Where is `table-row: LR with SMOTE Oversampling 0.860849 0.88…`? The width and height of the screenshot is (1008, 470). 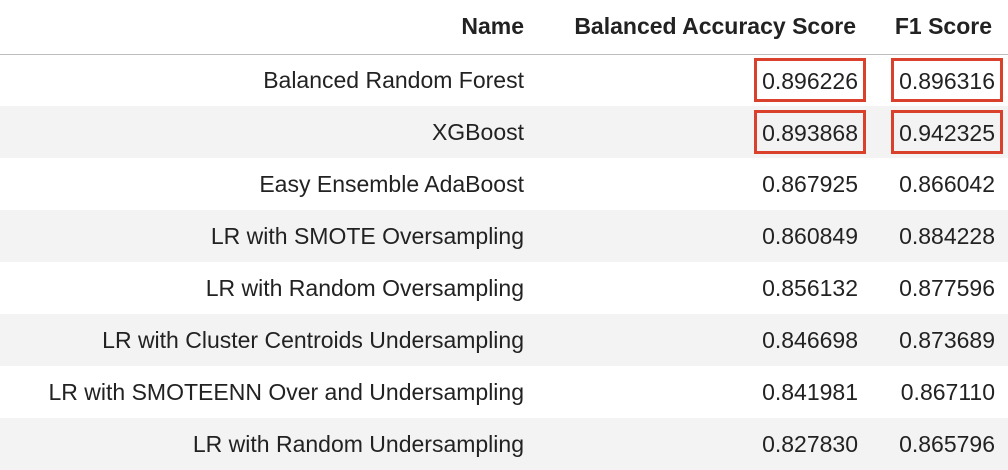
table-row: LR with SMOTE Oversampling 0.860849 0.88… is located at coordinates (504, 236).